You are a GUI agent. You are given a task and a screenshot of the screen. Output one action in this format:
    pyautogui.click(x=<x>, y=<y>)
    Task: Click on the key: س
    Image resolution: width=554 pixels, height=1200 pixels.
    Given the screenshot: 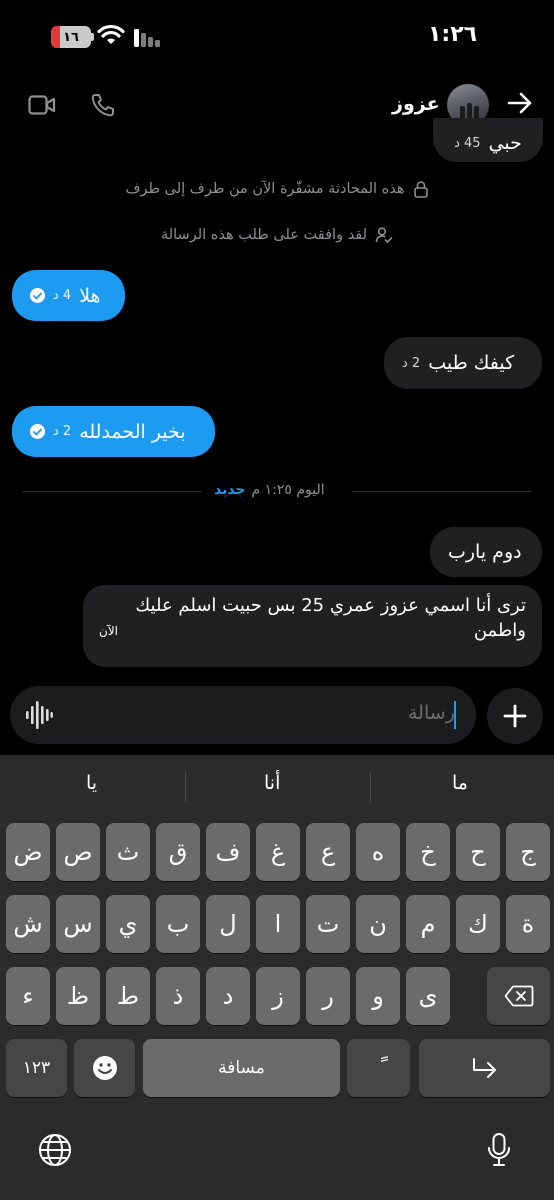 What is the action you would take?
    pyautogui.click(x=78, y=924)
    